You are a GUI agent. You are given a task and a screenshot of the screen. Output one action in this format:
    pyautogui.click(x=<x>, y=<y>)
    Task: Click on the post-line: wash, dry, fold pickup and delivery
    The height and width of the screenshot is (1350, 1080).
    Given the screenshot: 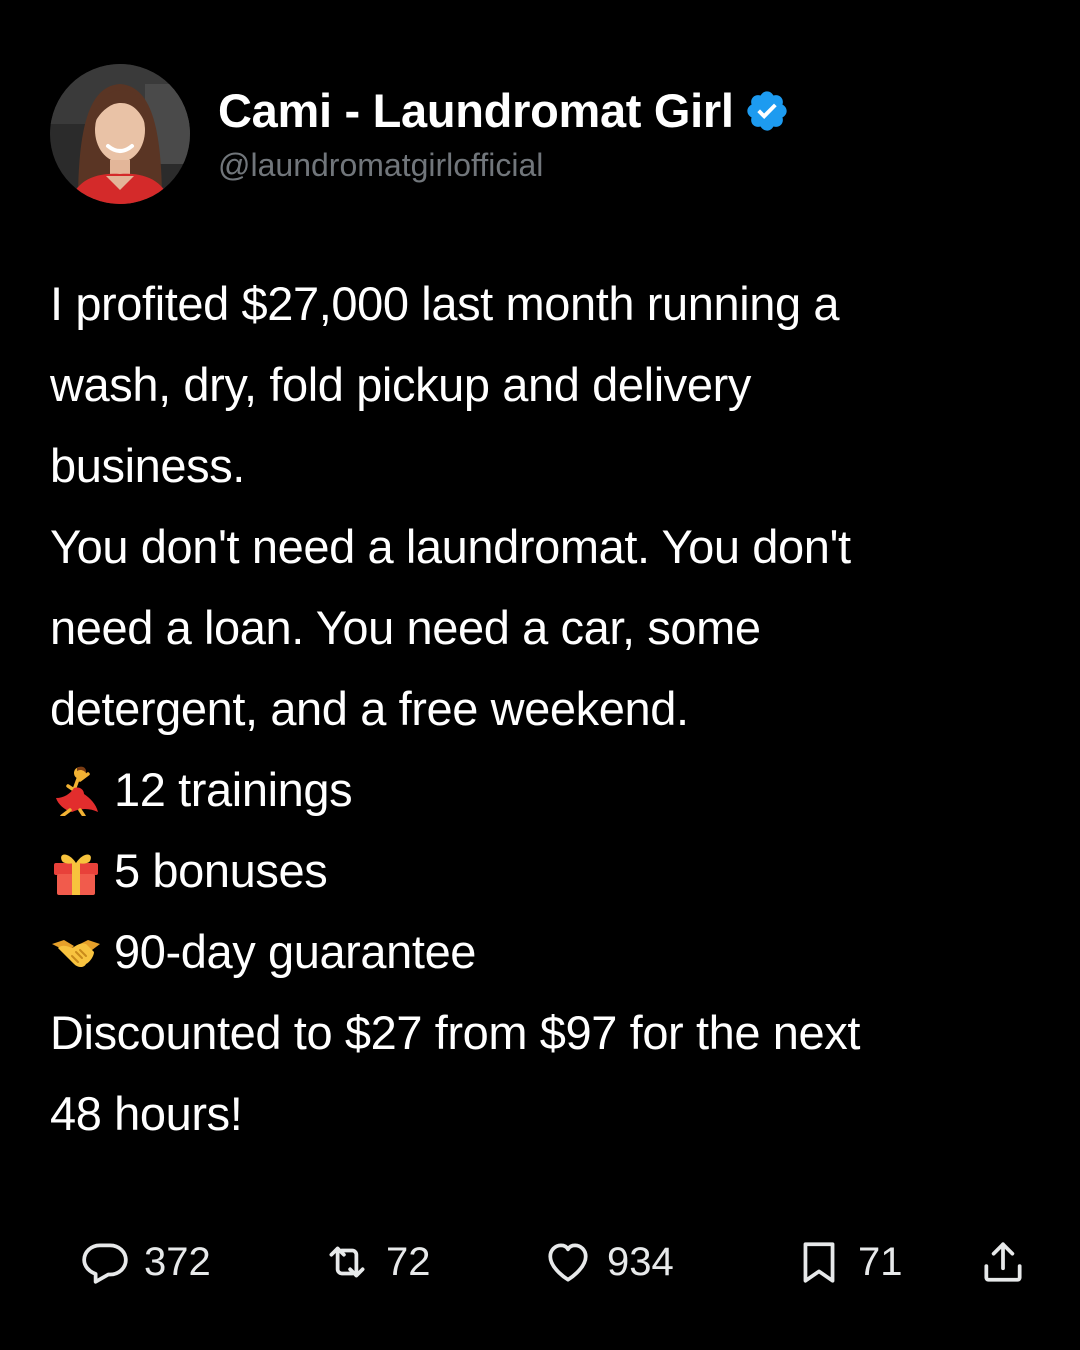 What is the action you would take?
    pyautogui.click(x=400, y=384)
    